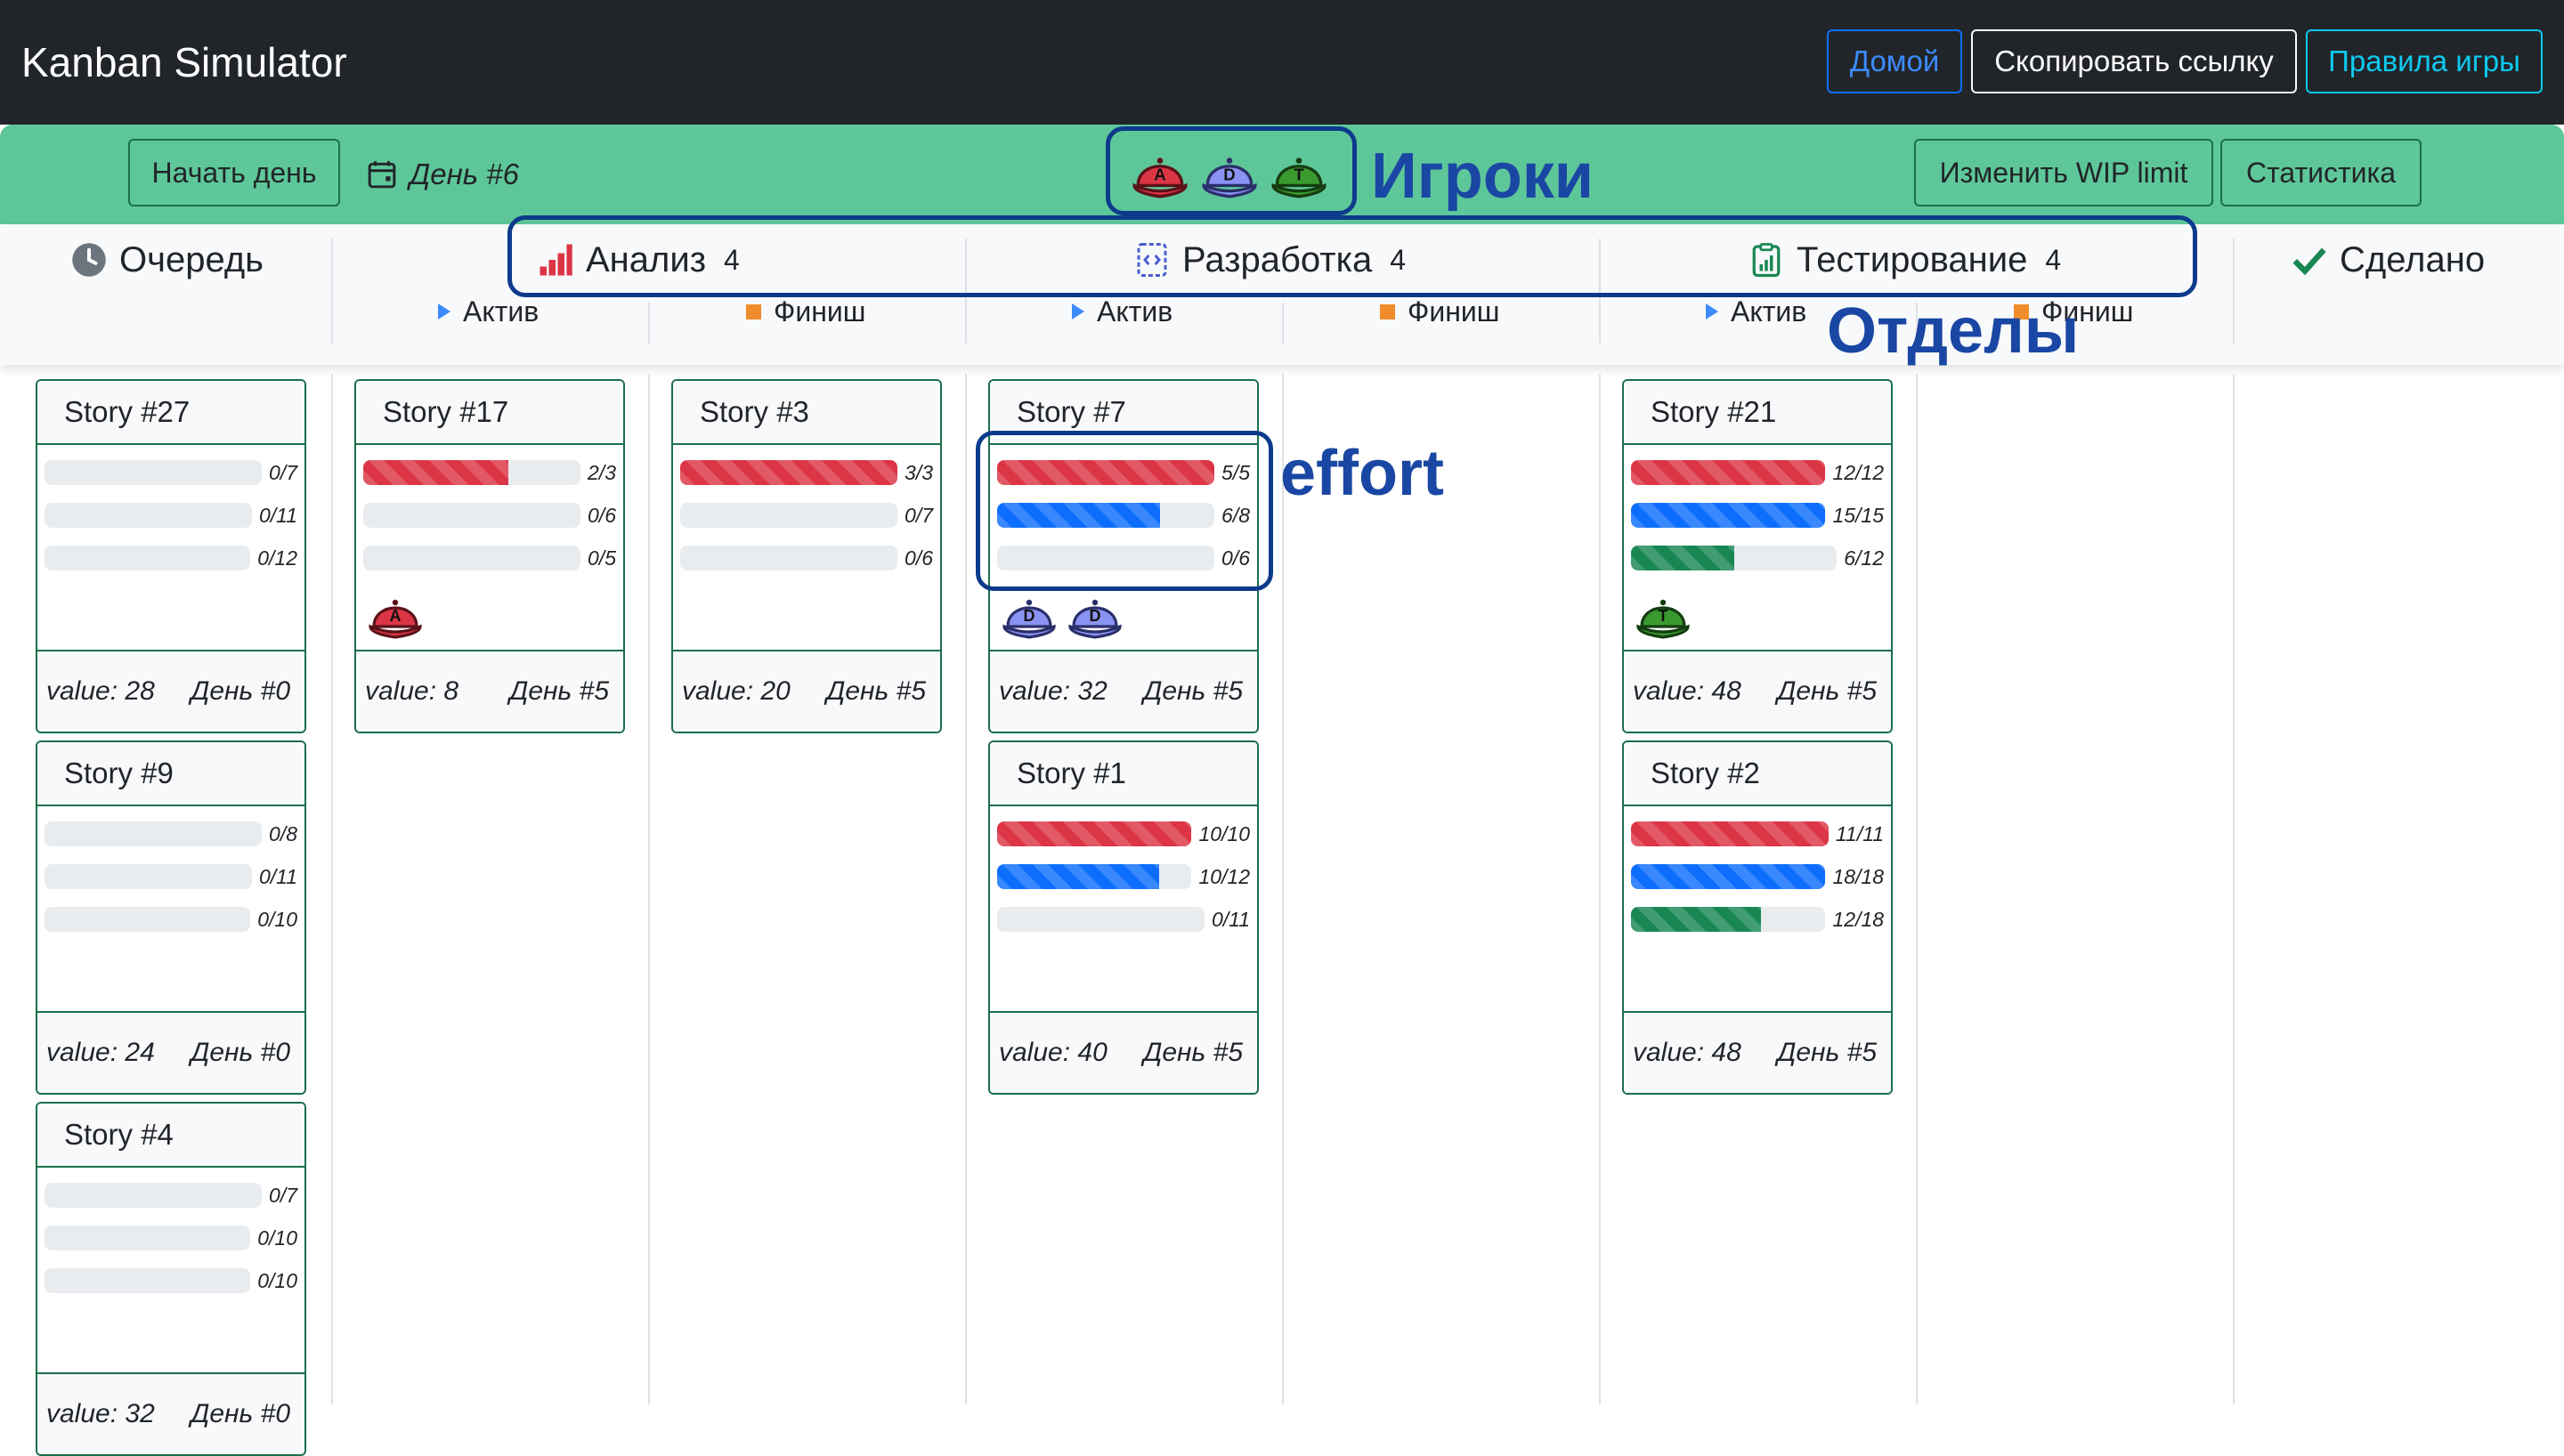  Describe the element at coordinates (1122, 311) in the screenshot. I see `development-active-subcolumn: Актив` at that location.